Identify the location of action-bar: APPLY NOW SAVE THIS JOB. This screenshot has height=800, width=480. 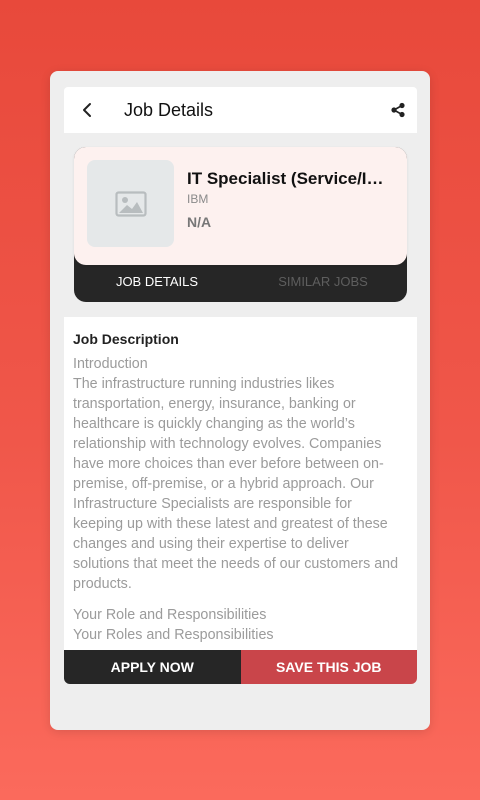
(240, 667).